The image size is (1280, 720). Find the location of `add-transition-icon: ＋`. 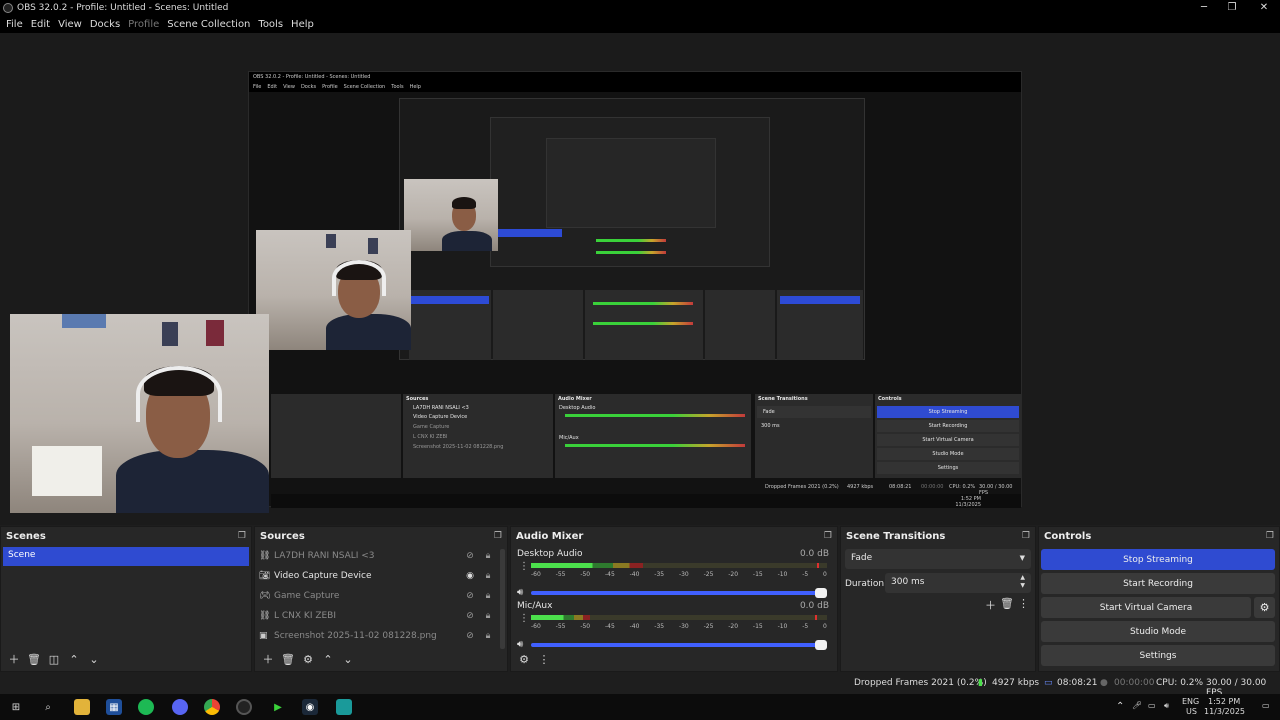

add-transition-icon: ＋ is located at coordinates (990, 605).